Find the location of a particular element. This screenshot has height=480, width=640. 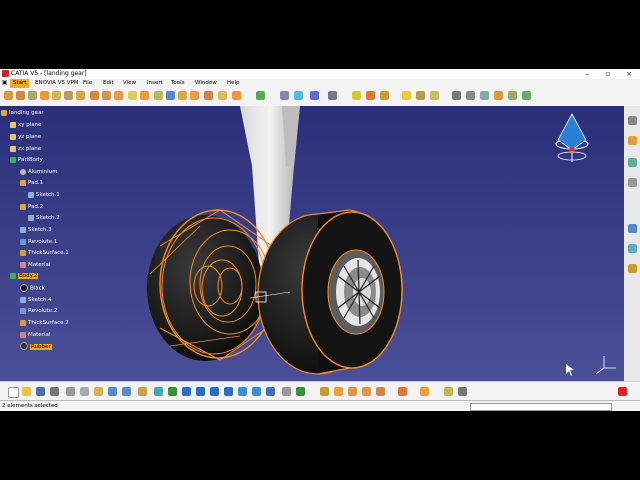

menu-start: Start is located at coordinates (20, 83).